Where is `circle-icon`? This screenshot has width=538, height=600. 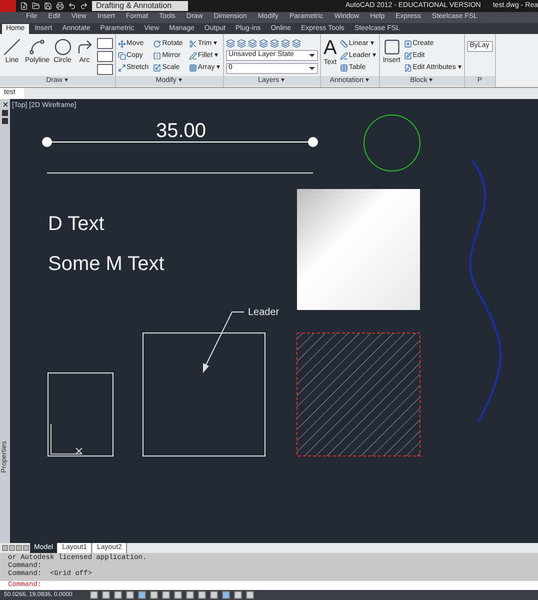 circle-icon is located at coordinates (63, 47).